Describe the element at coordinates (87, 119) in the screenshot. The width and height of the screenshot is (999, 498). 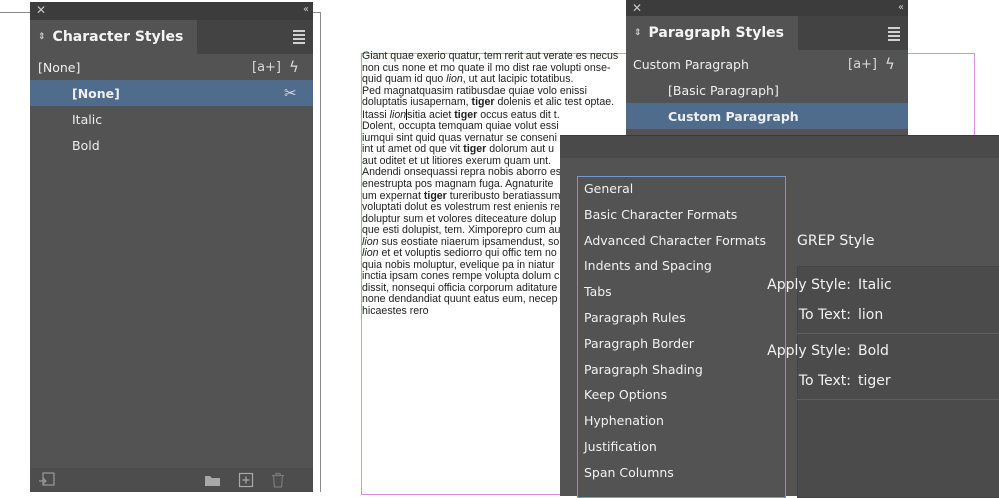
I see `style-item-label: Italic` at that location.